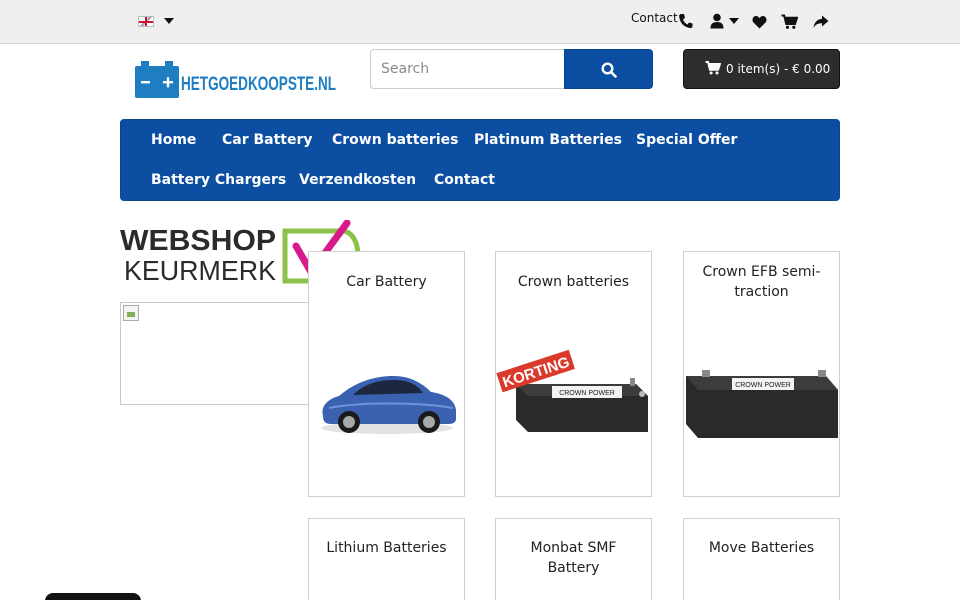 The image size is (960, 600). Describe the element at coordinates (388, 405) in the screenshot. I see `car-image` at that location.